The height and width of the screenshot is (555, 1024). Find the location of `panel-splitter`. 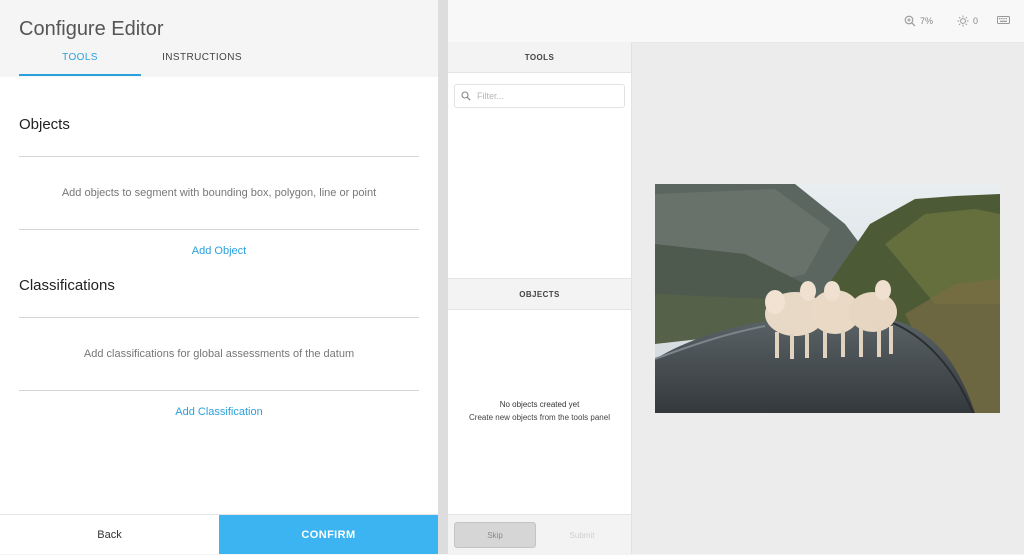

panel-splitter is located at coordinates (443, 277).